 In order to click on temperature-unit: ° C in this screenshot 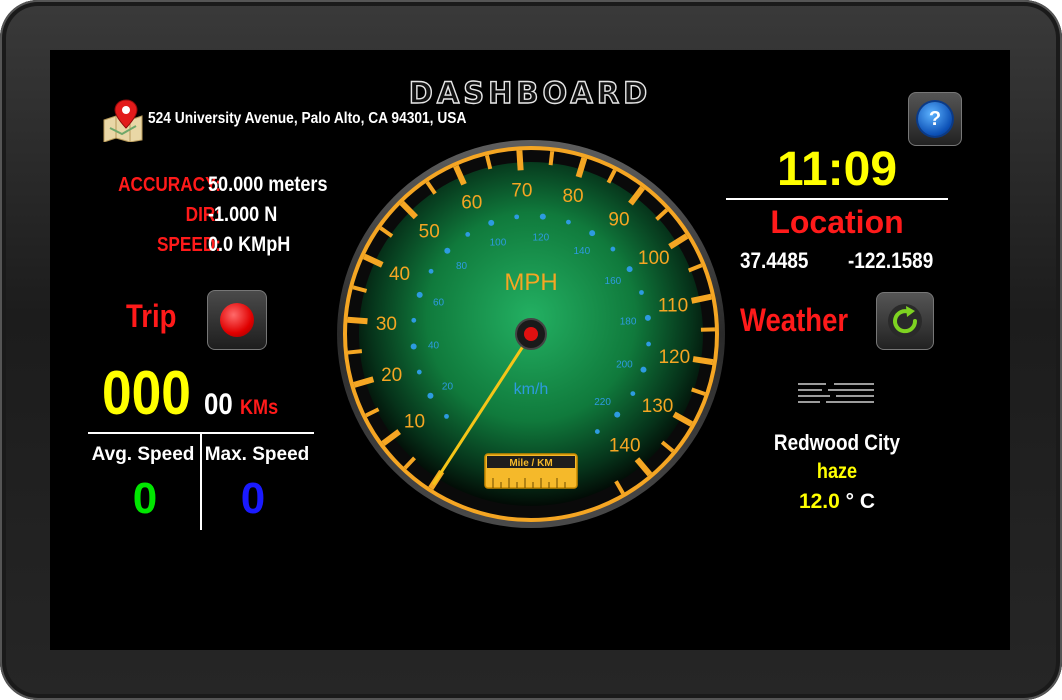, I will do `click(860, 501)`.